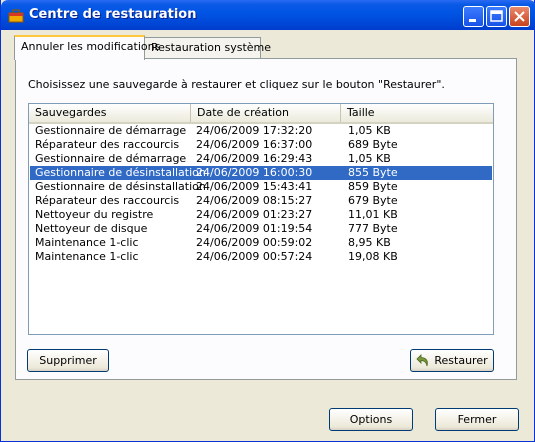 The image size is (535, 442). I want to click on undo-arrow-icon, so click(422, 360).